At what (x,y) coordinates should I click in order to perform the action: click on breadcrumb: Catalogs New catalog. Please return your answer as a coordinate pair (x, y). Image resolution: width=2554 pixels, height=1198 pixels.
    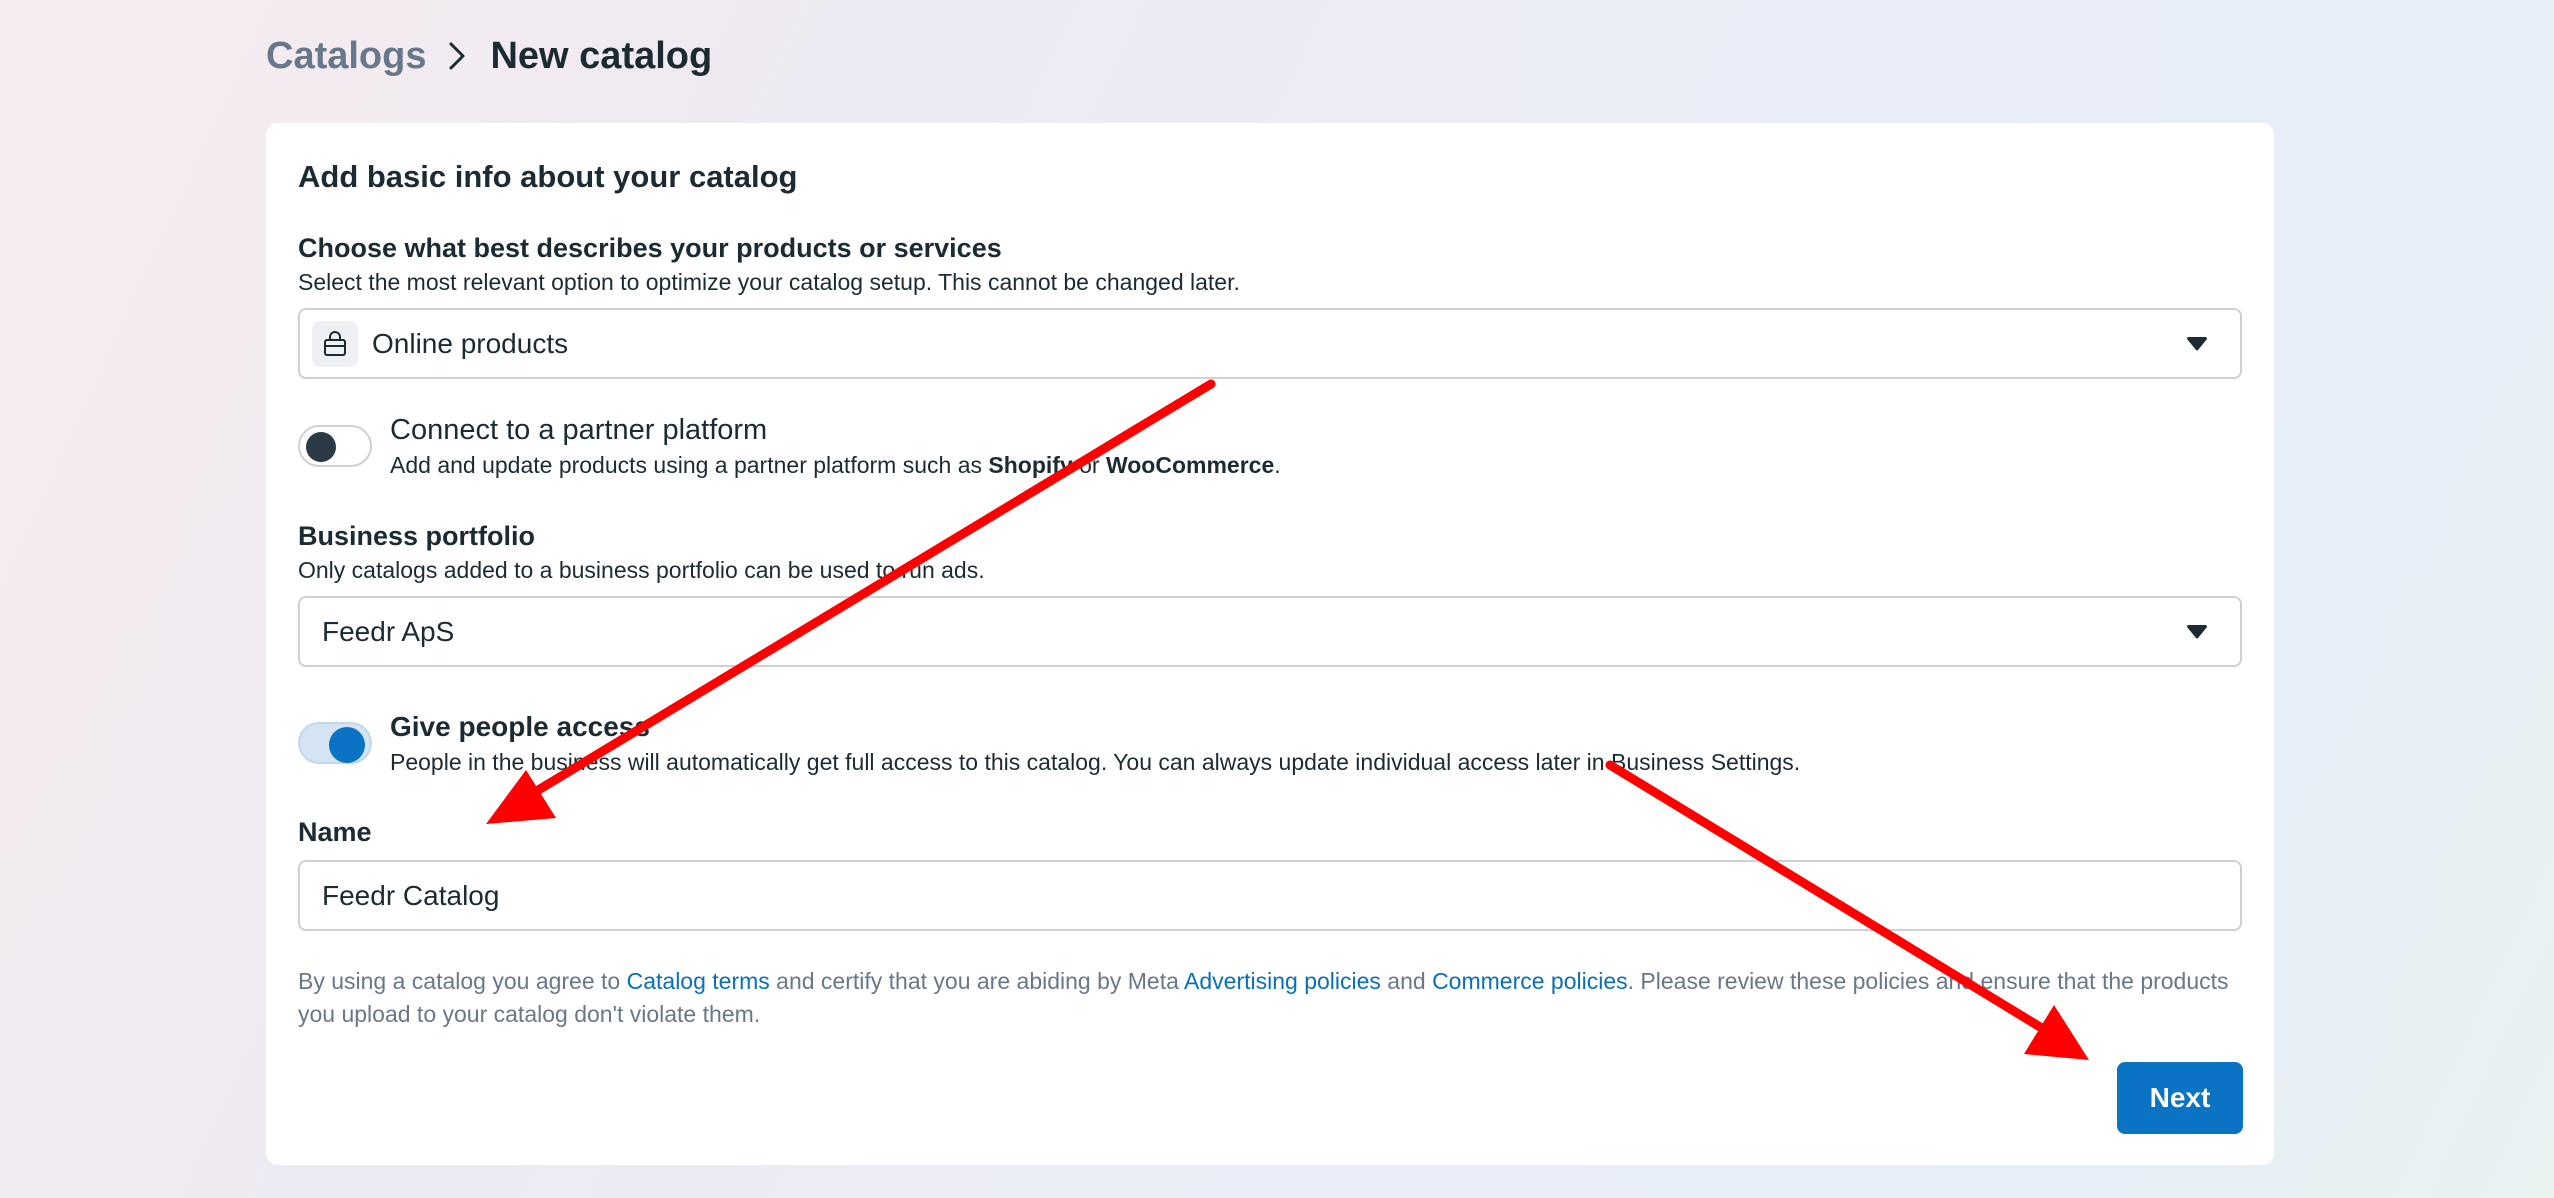
    Looking at the image, I should click on (489, 56).